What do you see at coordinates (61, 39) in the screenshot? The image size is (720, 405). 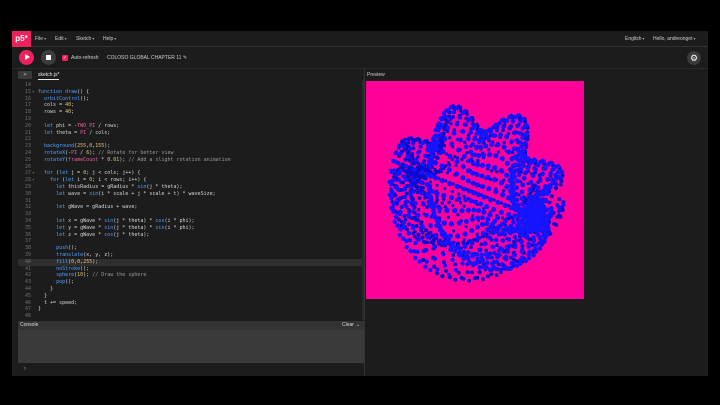 I see `menu-edit: Edit▾` at bounding box center [61, 39].